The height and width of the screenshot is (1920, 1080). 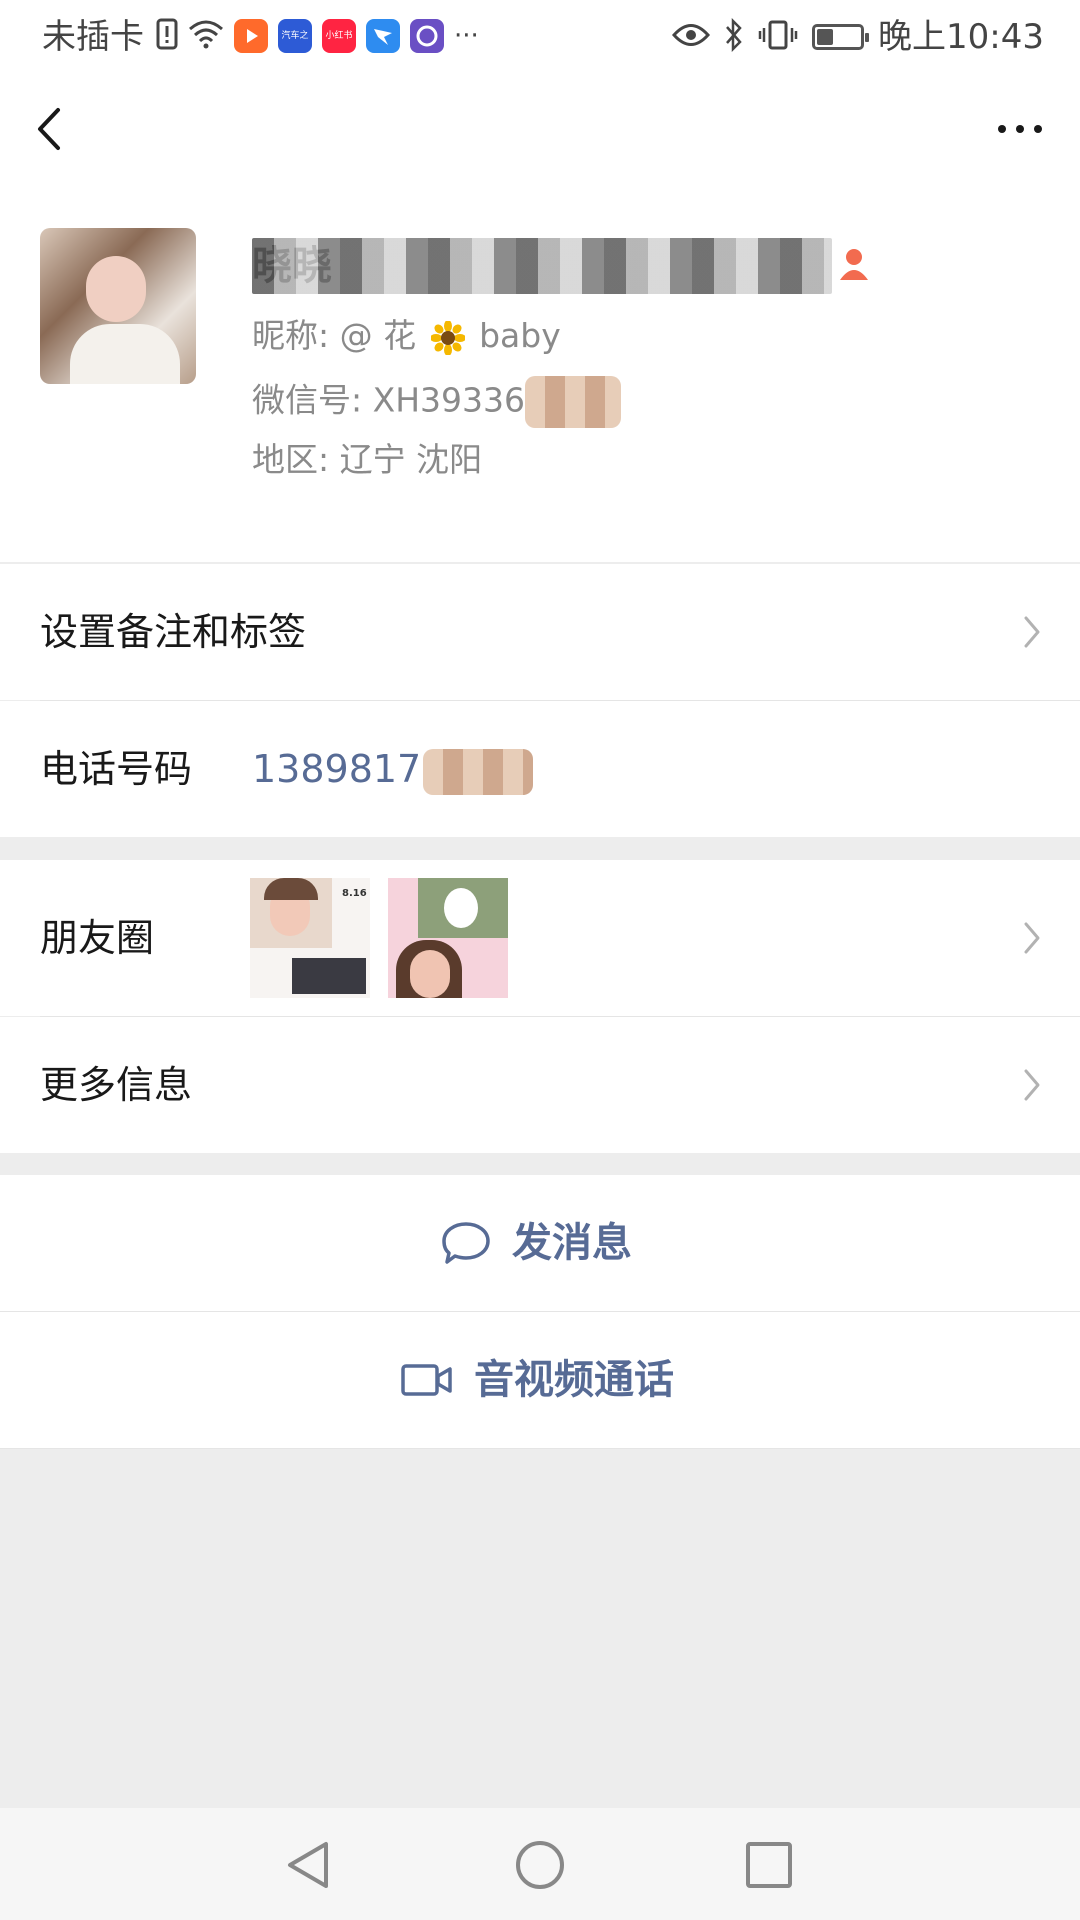 I want to click on nav-home-circle-icon, so click(x=540, y=1865).